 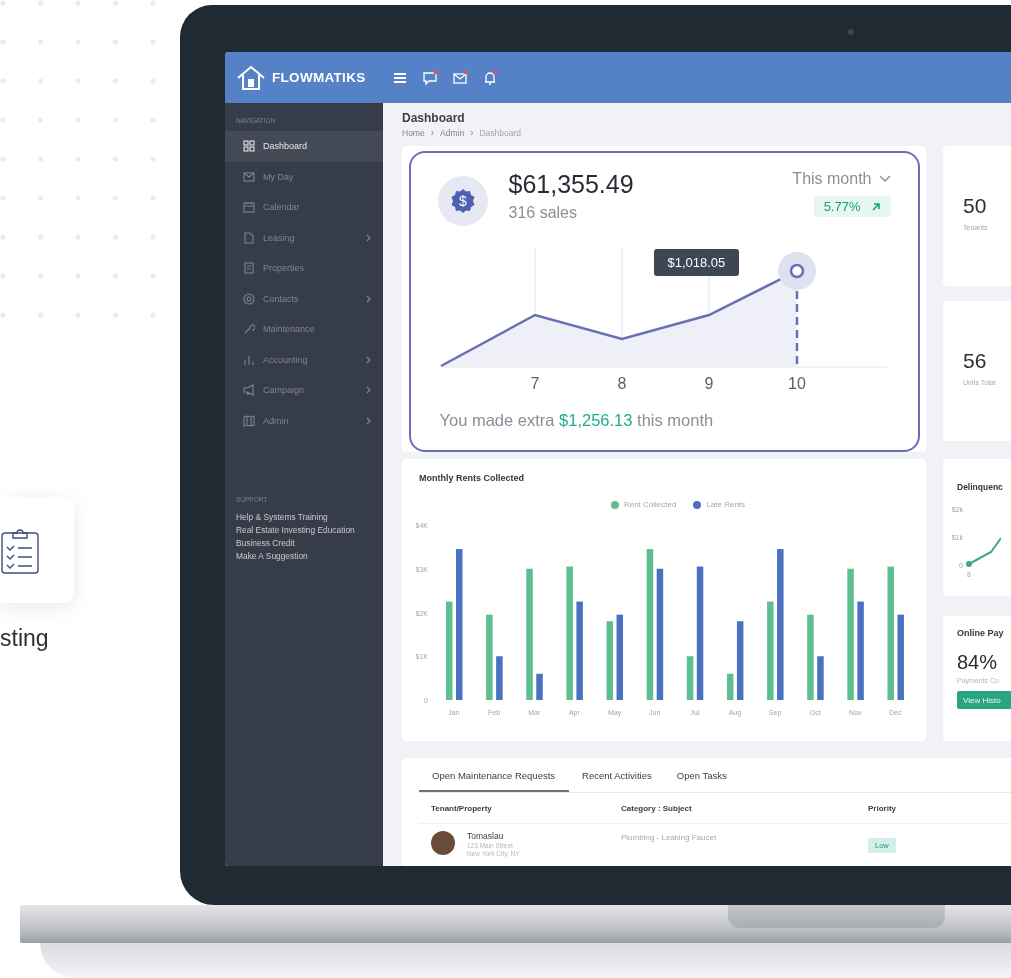 What do you see at coordinates (669, 838) in the screenshot?
I see `table-cell-text: Plumbing - Leaking Faucet` at bounding box center [669, 838].